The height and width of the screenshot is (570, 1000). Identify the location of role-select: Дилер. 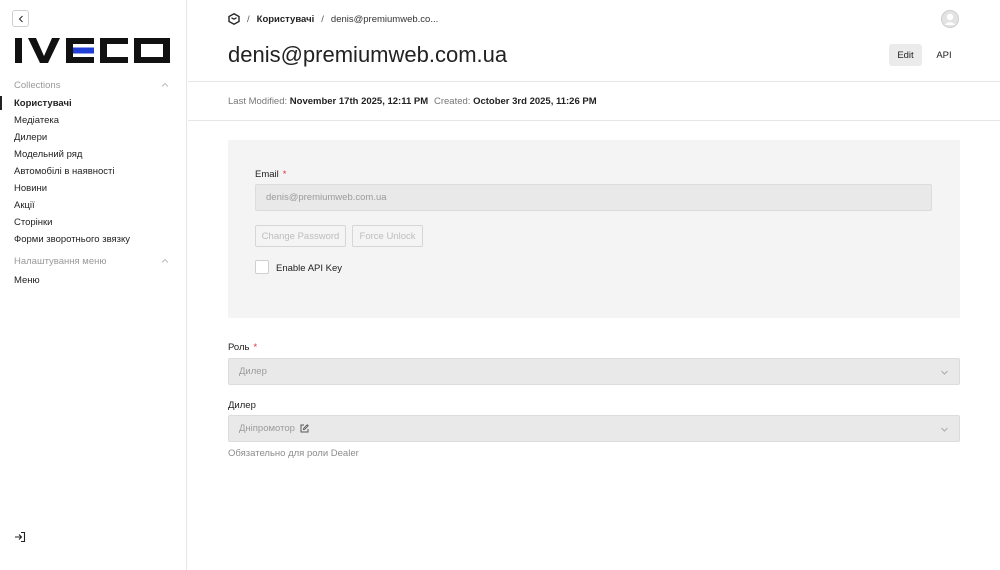
(594, 371).